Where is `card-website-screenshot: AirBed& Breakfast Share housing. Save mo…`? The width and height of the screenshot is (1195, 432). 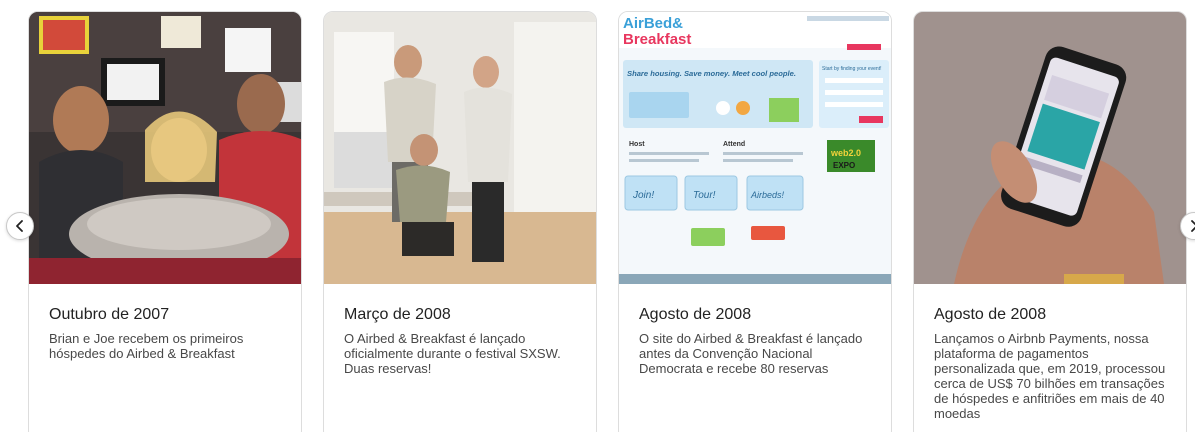
card-website-screenshot: AirBed& Breakfast Share housing. Save mo… is located at coordinates (755, 148).